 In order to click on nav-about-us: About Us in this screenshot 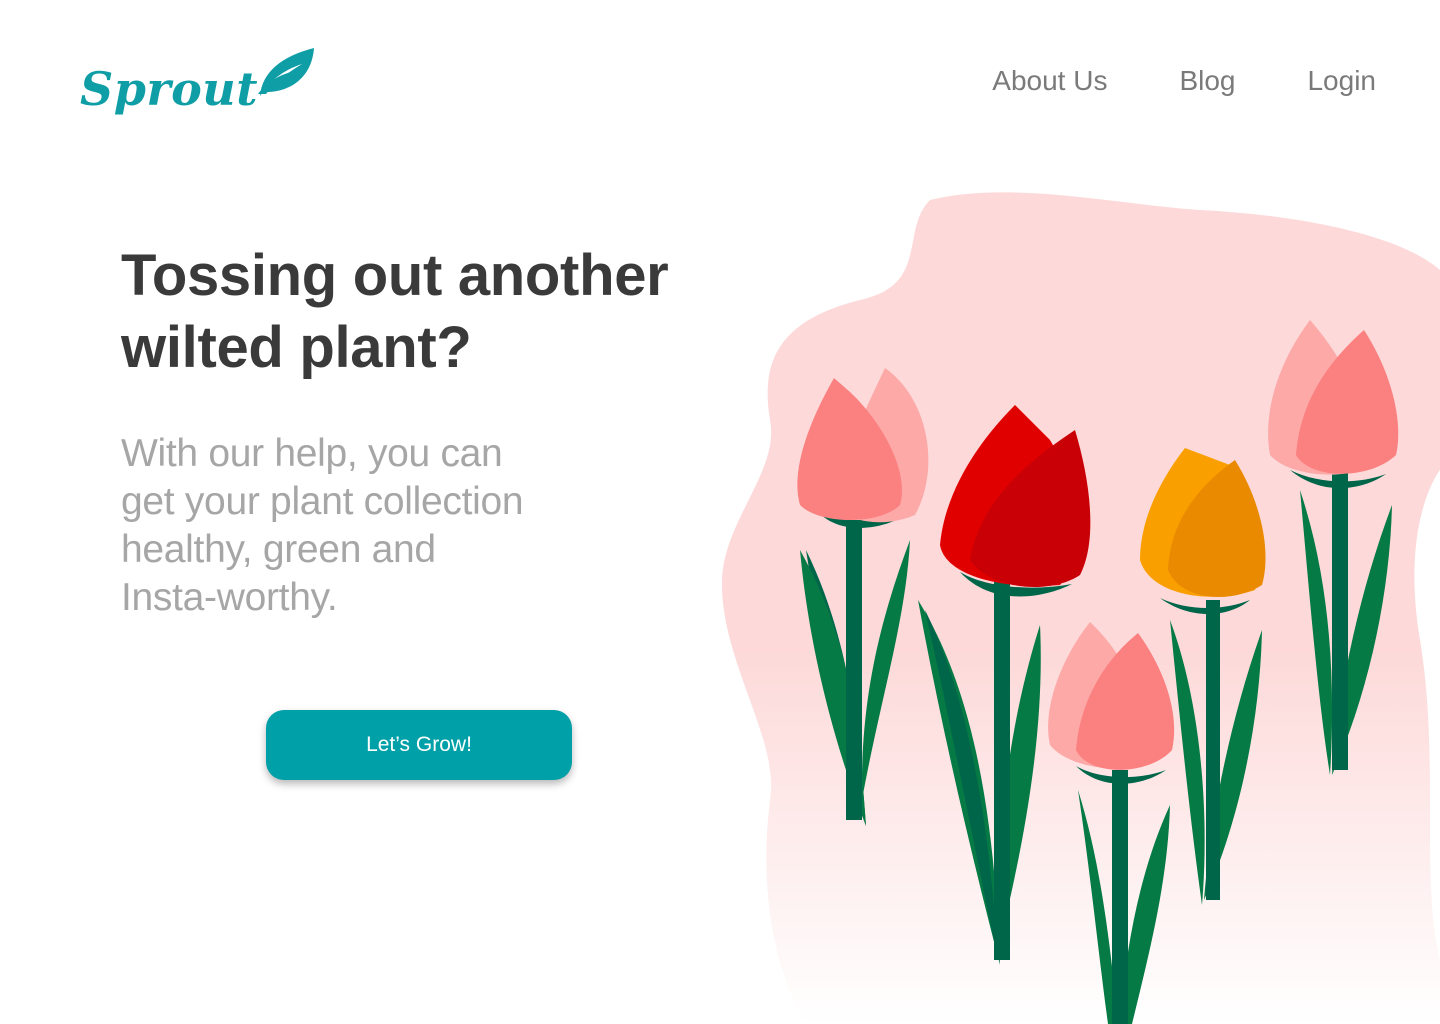, I will do `click(1049, 81)`.